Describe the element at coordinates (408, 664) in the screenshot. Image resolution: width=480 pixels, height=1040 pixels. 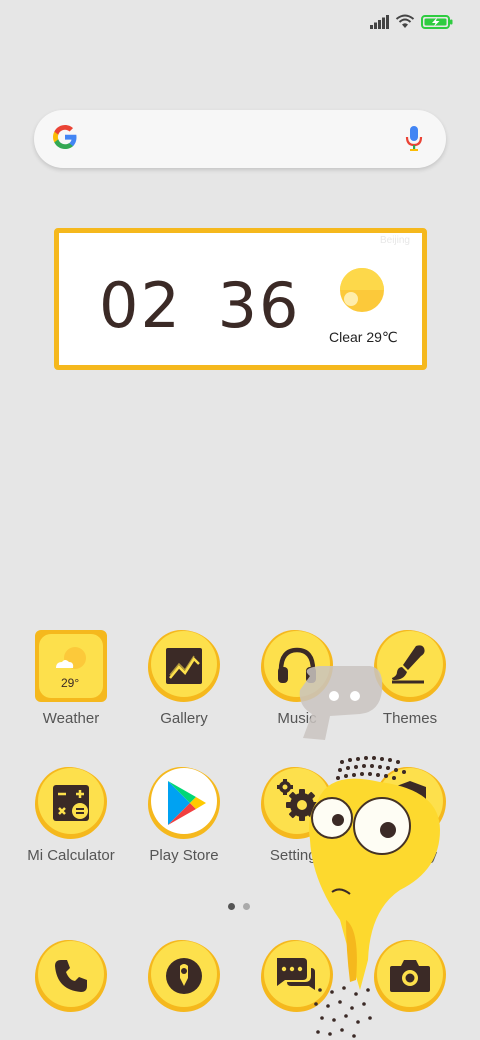
I see `brush-icon` at that location.